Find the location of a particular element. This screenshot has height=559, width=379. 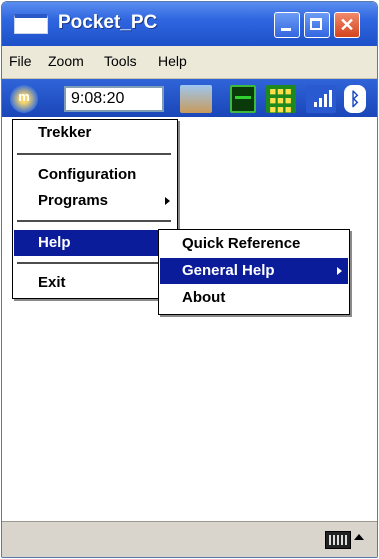

menu-item-trekker: Trekker is located at coordinates (95, 133).